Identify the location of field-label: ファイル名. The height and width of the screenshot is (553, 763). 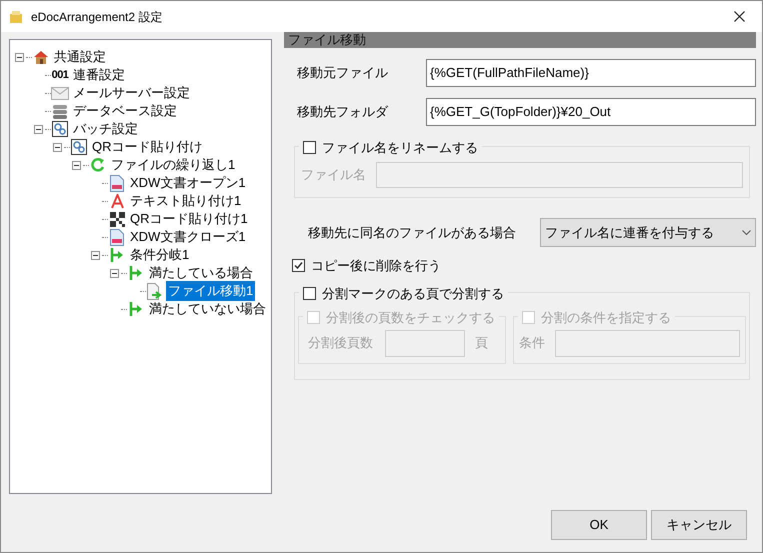
(333, 175).